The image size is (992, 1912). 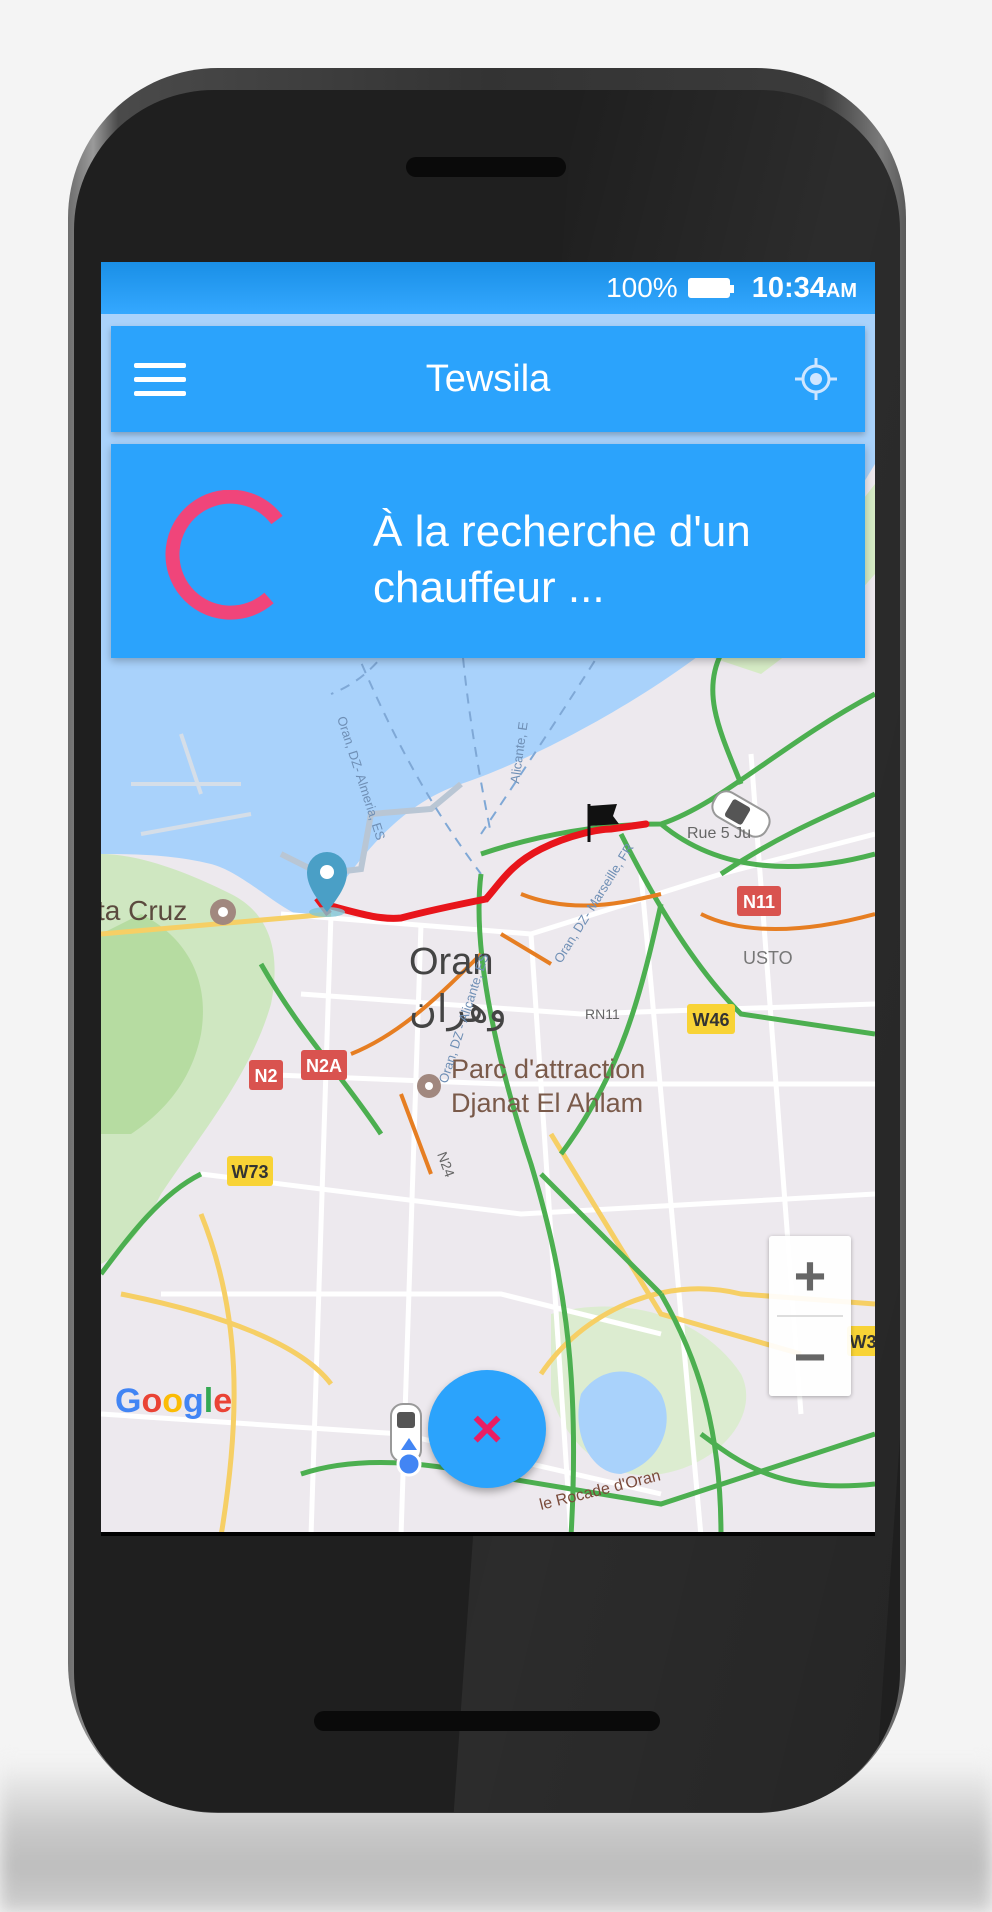 I want to click on svg-text: W46, so click(x=710, y=1020).